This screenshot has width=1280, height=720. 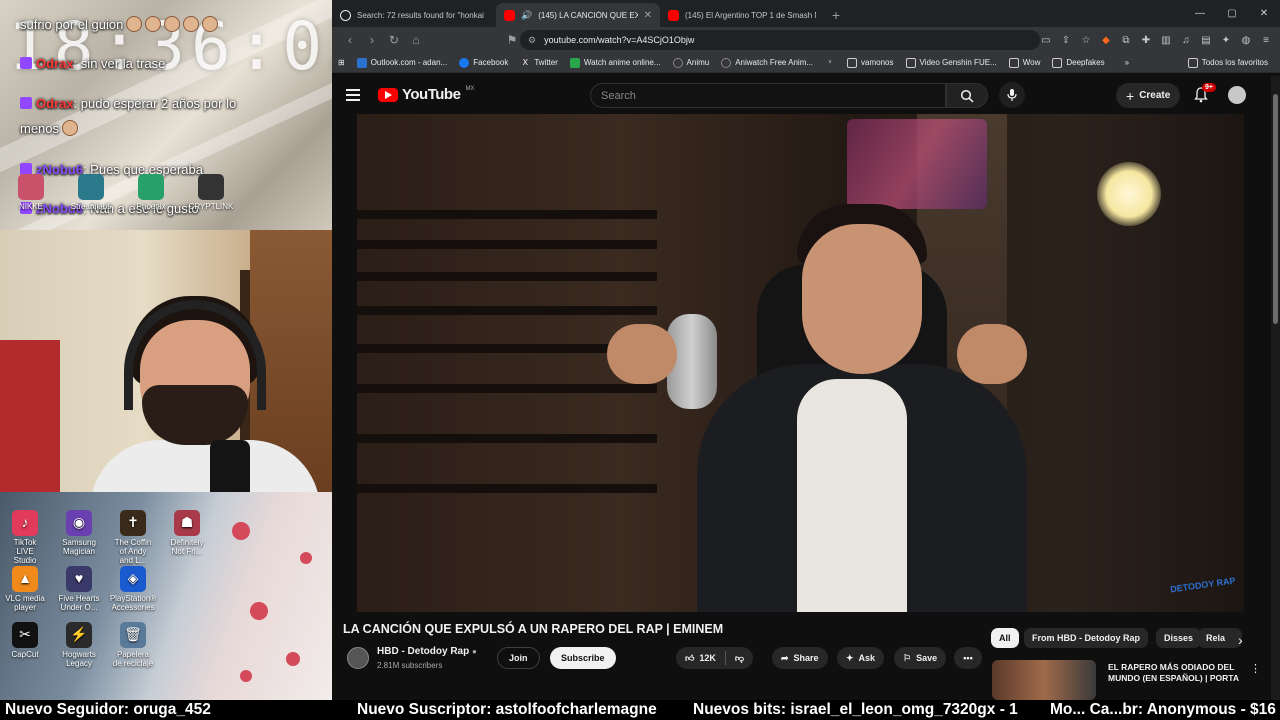 What do you see at coordinates (1025, 62) in the screenshot?
I see `bookmark-folder-wow: Wow` at bounding box center [1025, 62].